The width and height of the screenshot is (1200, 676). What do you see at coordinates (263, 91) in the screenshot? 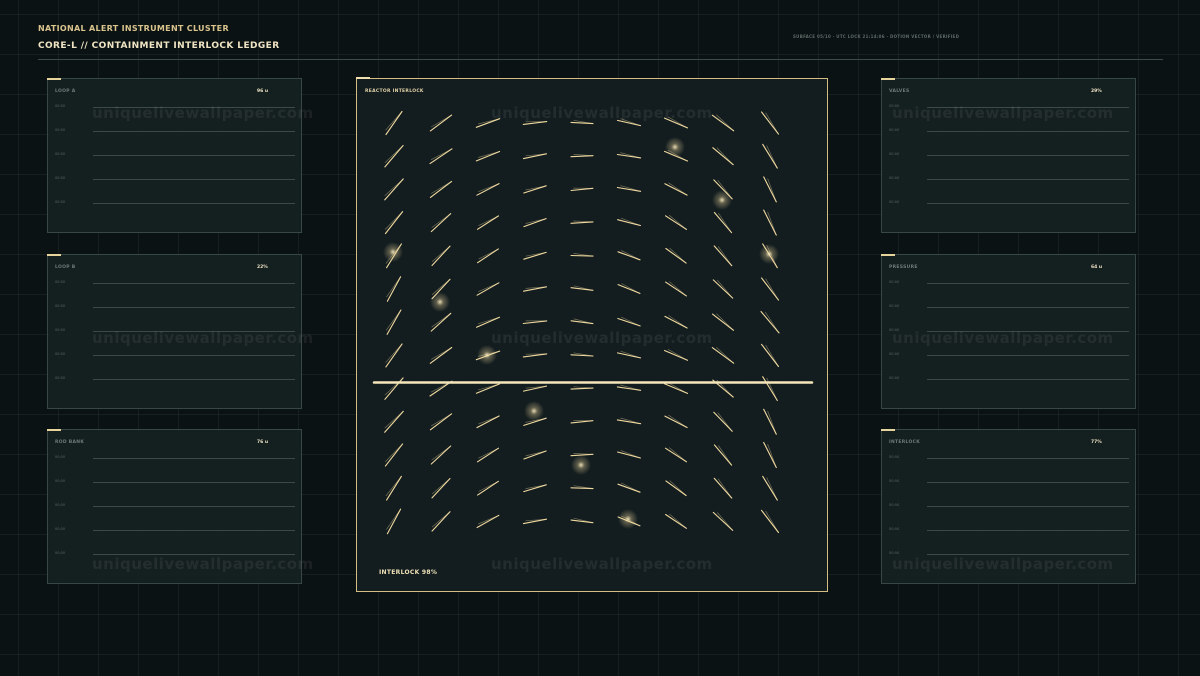
I see `panel-value: 96 u` at bounding box center [263, 91].